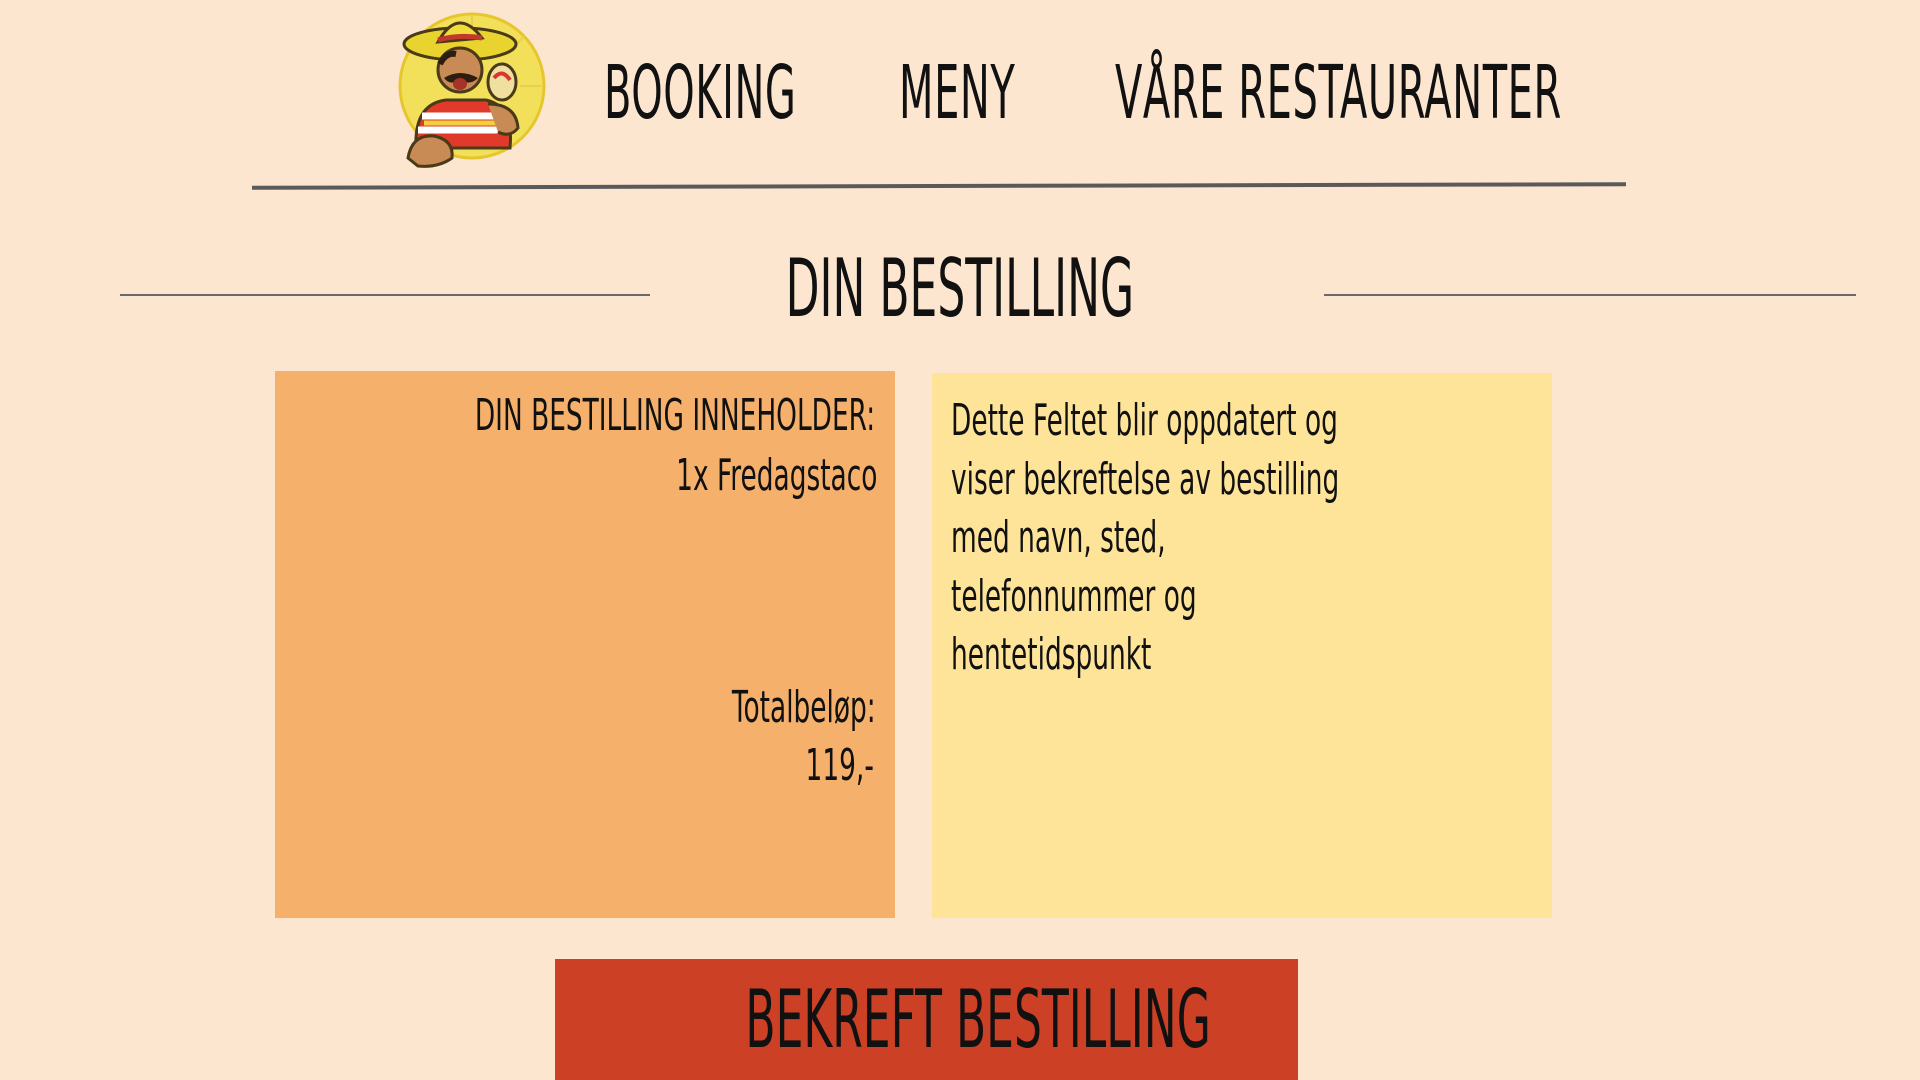  What do you see at coordinates (1145, 479) in the screenshot?
I see `confirmation-line: viser bekreftelse av bestilling` at bounding box center [1145, 479].